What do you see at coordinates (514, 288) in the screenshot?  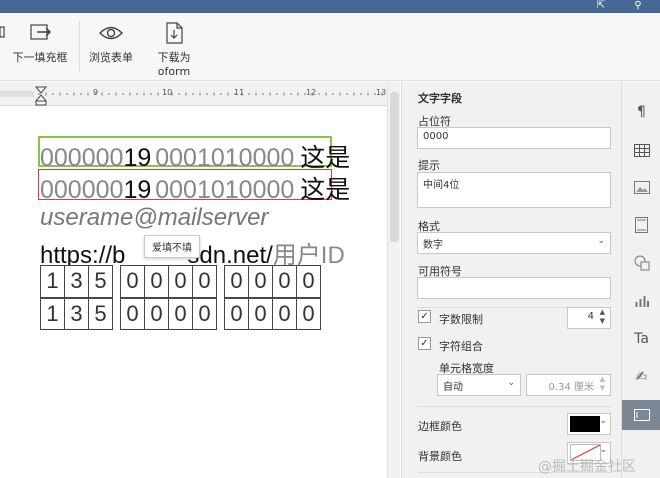 I see `allowed-symbols-input` at bounding box center [514, 288].